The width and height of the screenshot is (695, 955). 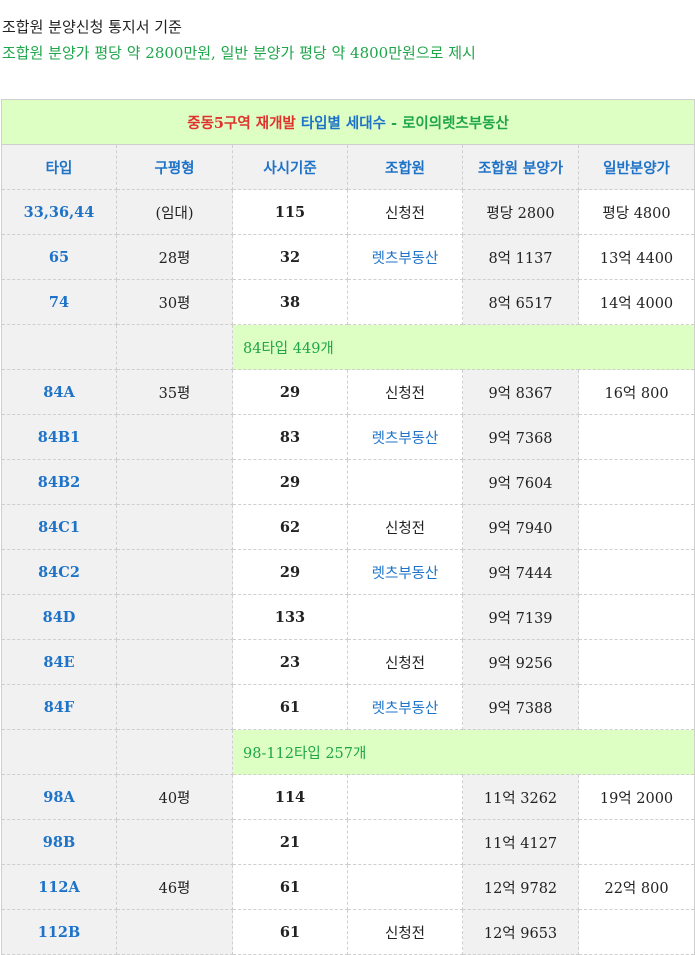 I want to click on cell-member-price: 12억 9782, so click(x=520, y=887).